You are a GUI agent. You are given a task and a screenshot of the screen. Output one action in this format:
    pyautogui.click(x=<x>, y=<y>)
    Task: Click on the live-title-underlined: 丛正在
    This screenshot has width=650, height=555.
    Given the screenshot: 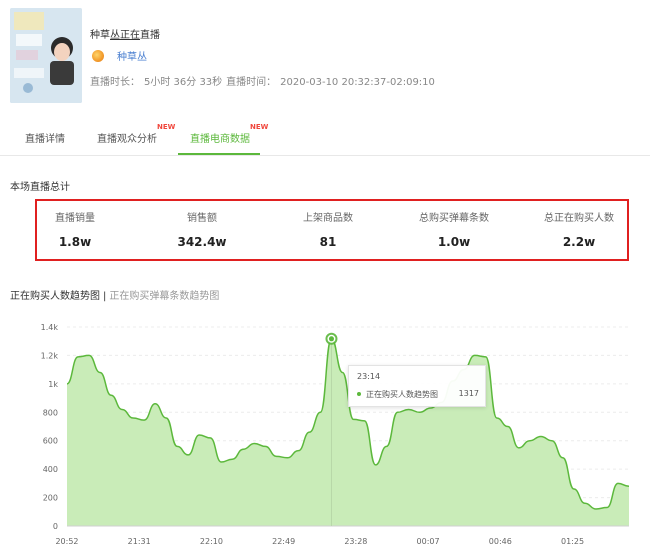 What is the action you would take?
    pyautogui.click(x=125, y=35)
    